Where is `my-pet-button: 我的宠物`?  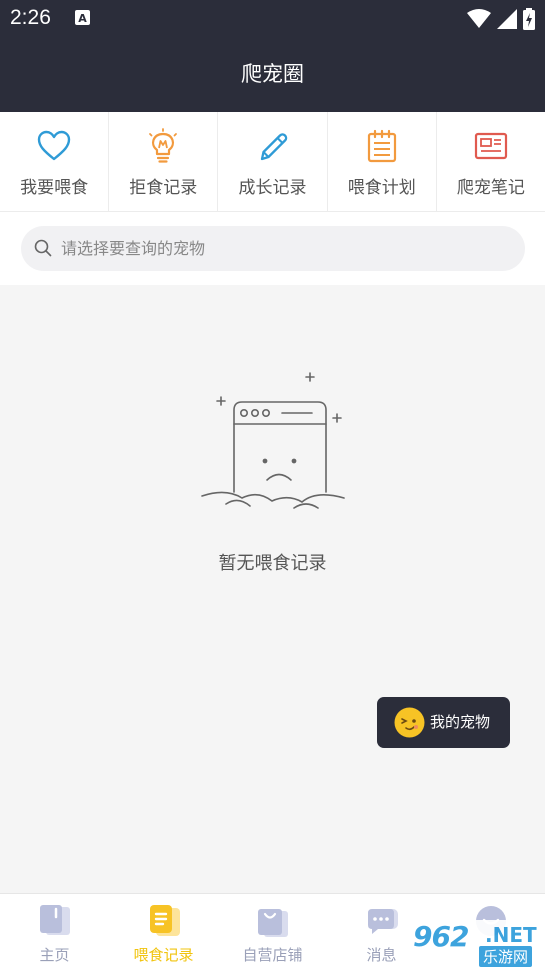 my-pet-button: 我的宠物 is located at coordinates (443, 722).